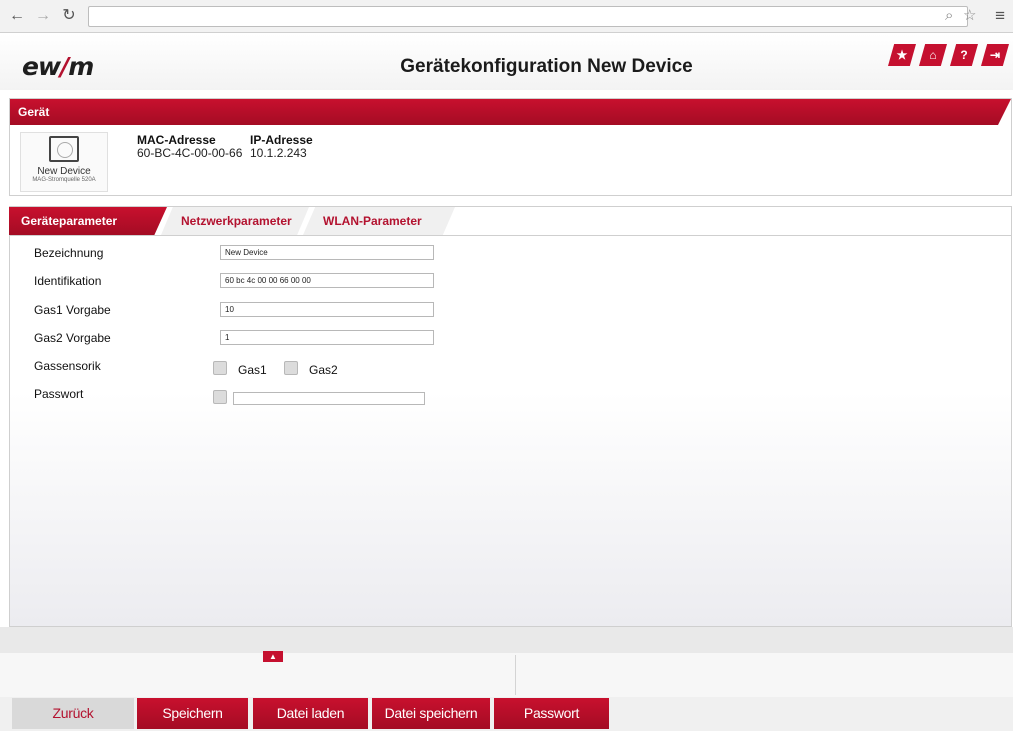  I want to click on passwort-input, so click(329, 398).